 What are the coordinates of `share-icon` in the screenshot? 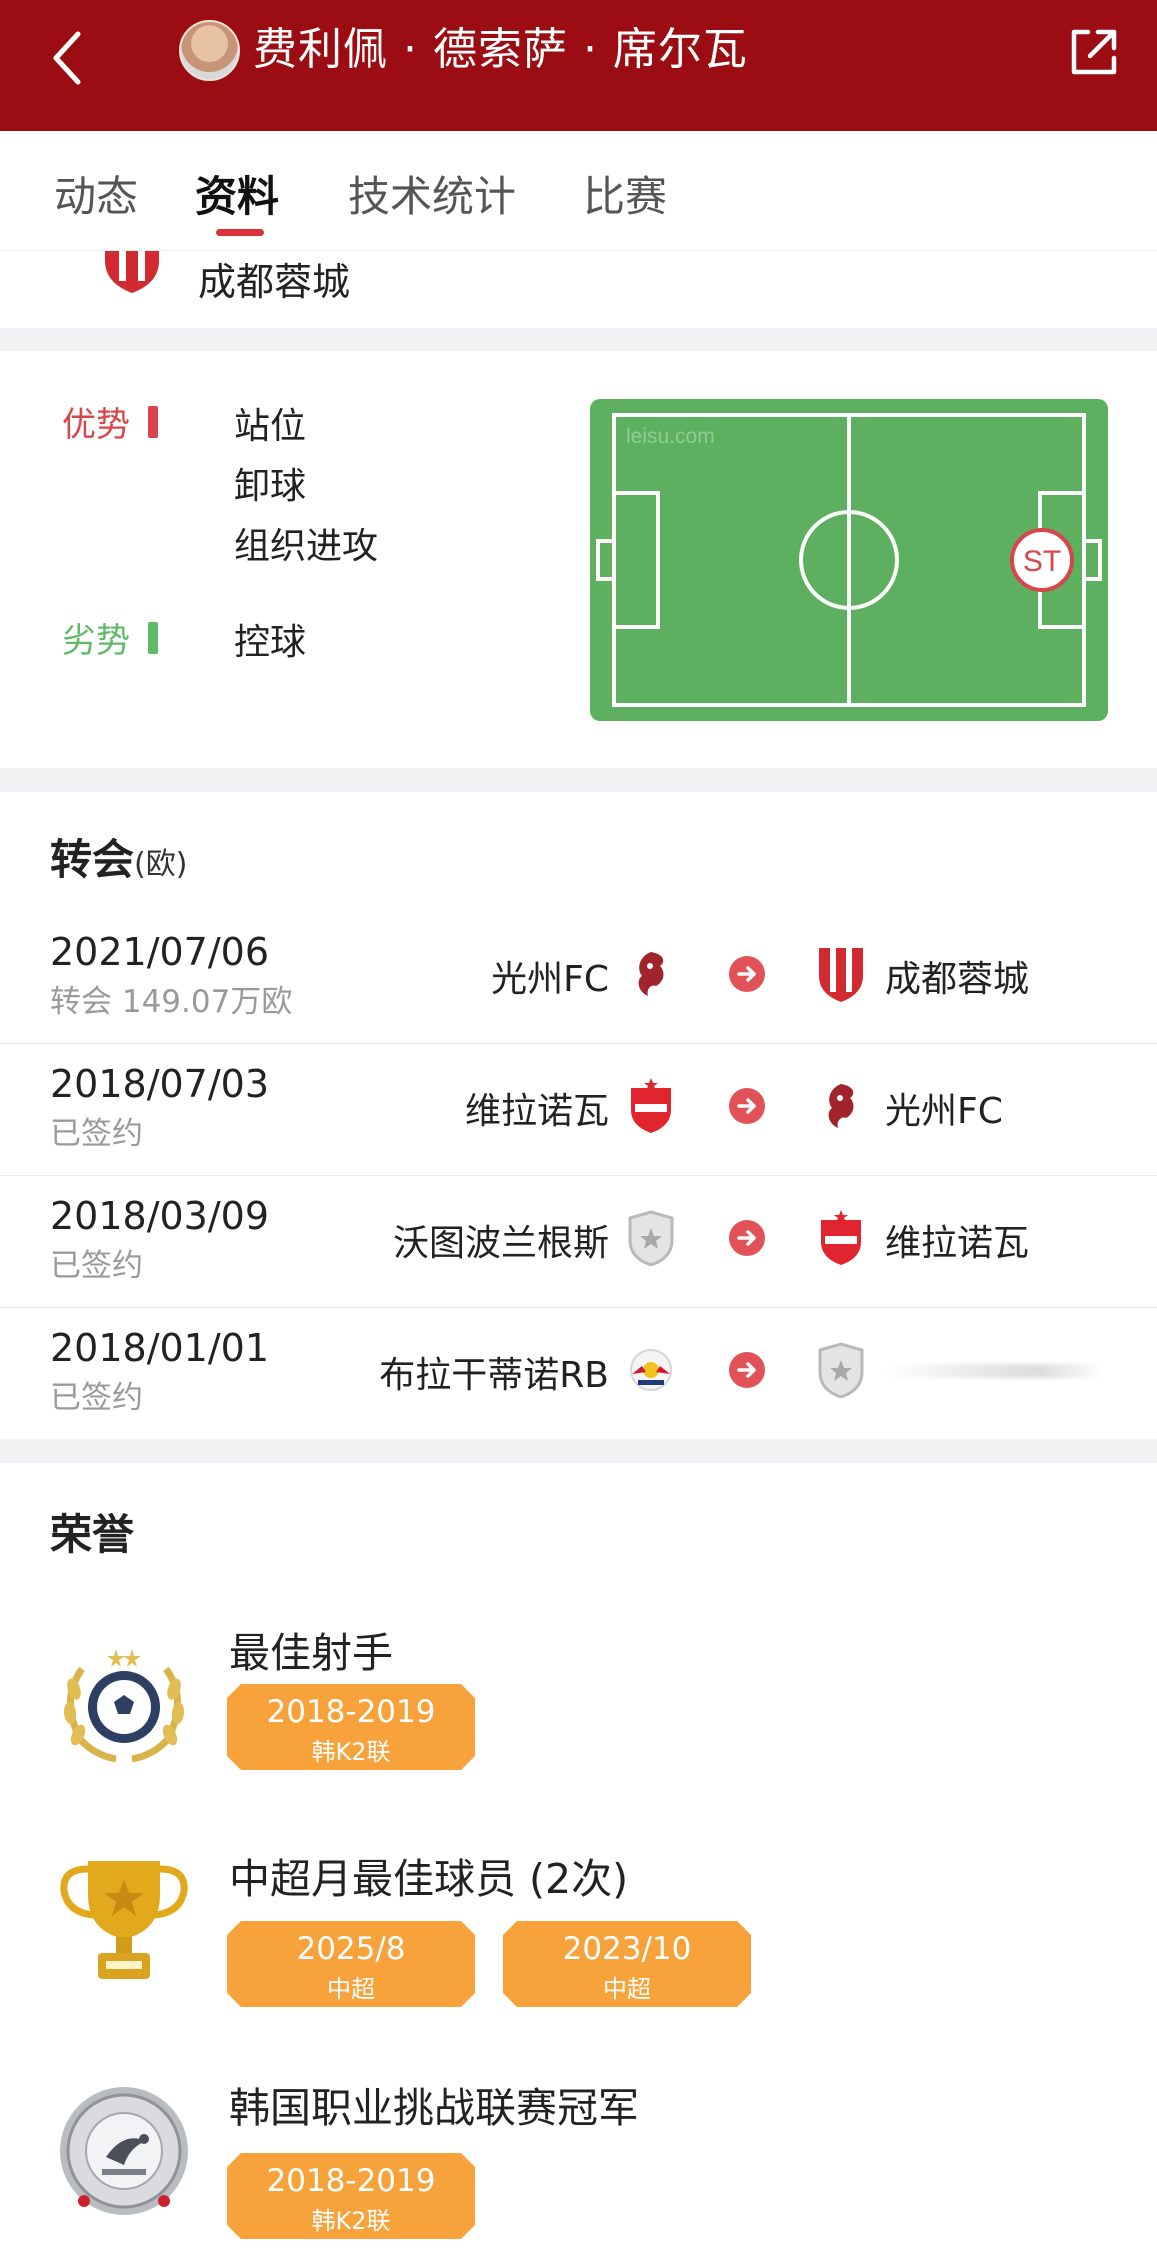 It's located at (1094, 52).